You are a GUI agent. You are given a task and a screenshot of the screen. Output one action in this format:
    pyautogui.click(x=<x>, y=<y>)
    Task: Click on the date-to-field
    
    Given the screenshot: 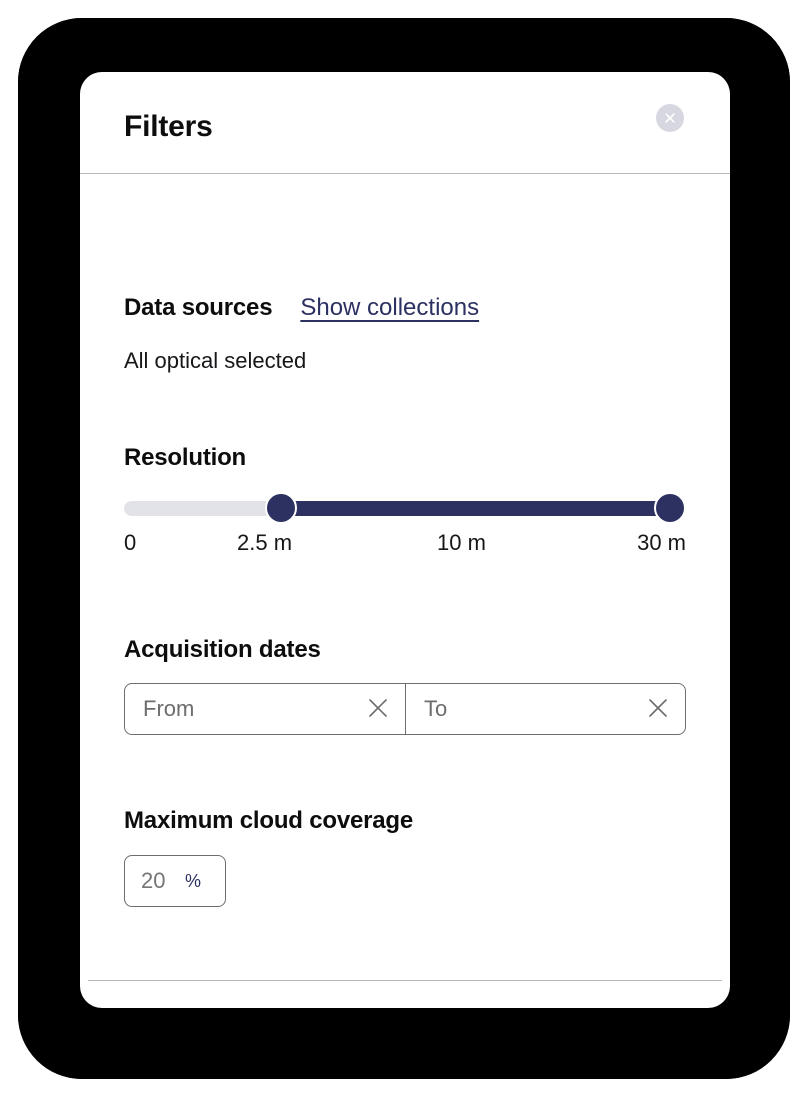 What is the action you would take?
    pyautogui.click(x=545, y=709)
    